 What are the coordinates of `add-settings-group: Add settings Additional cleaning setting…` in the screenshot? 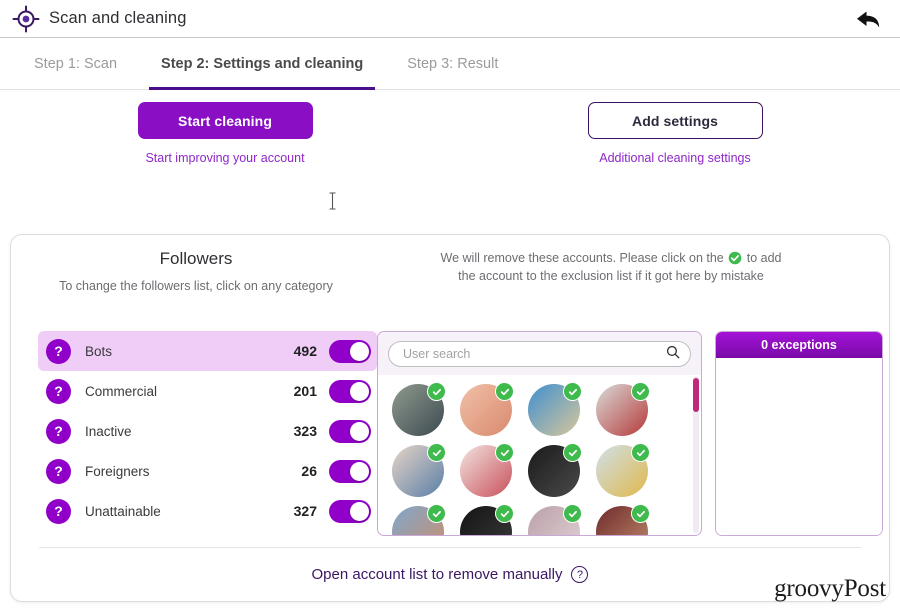 It's located at (675, 142).